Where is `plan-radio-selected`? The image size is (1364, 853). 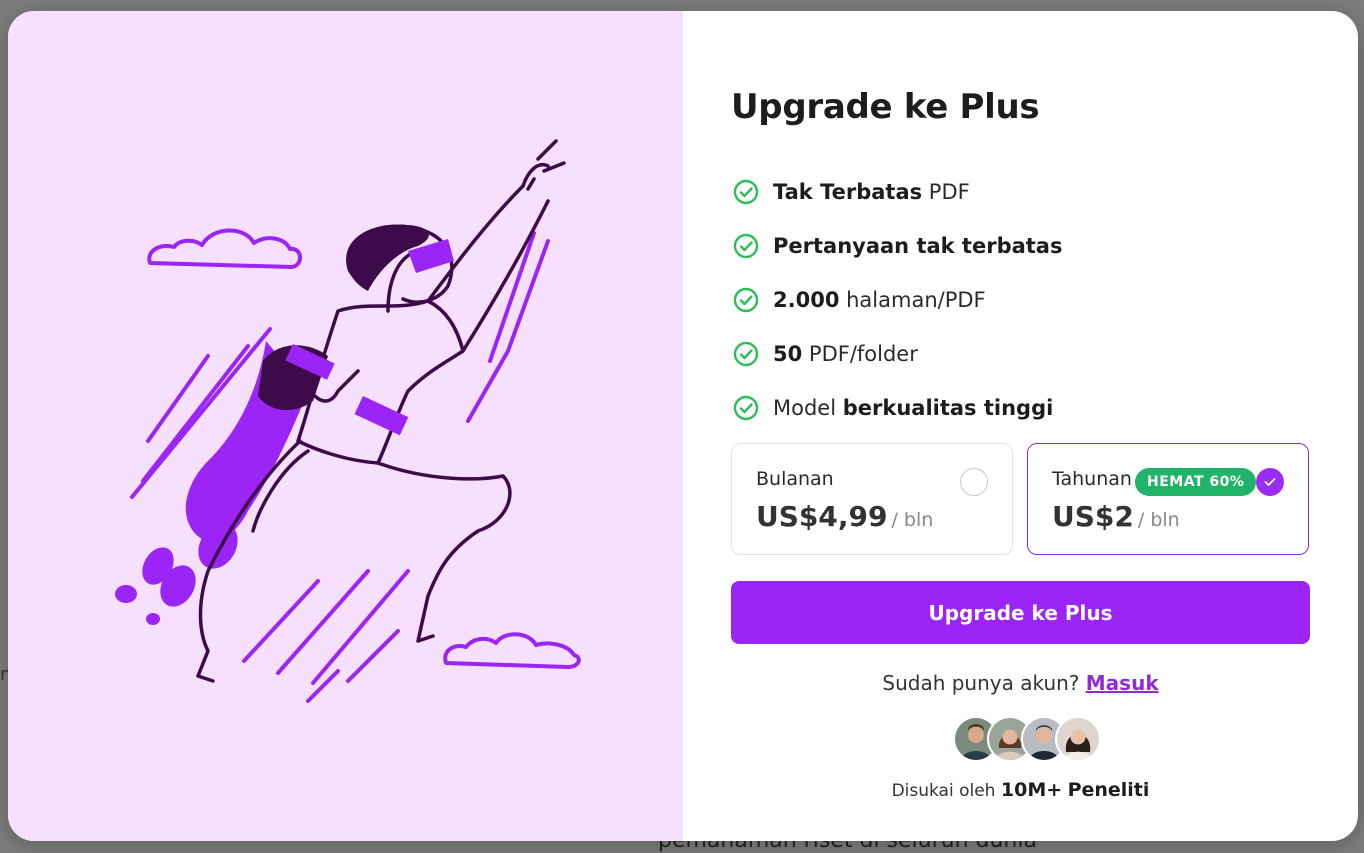
plan-radio-selected is located at coordinates (1270, 482).